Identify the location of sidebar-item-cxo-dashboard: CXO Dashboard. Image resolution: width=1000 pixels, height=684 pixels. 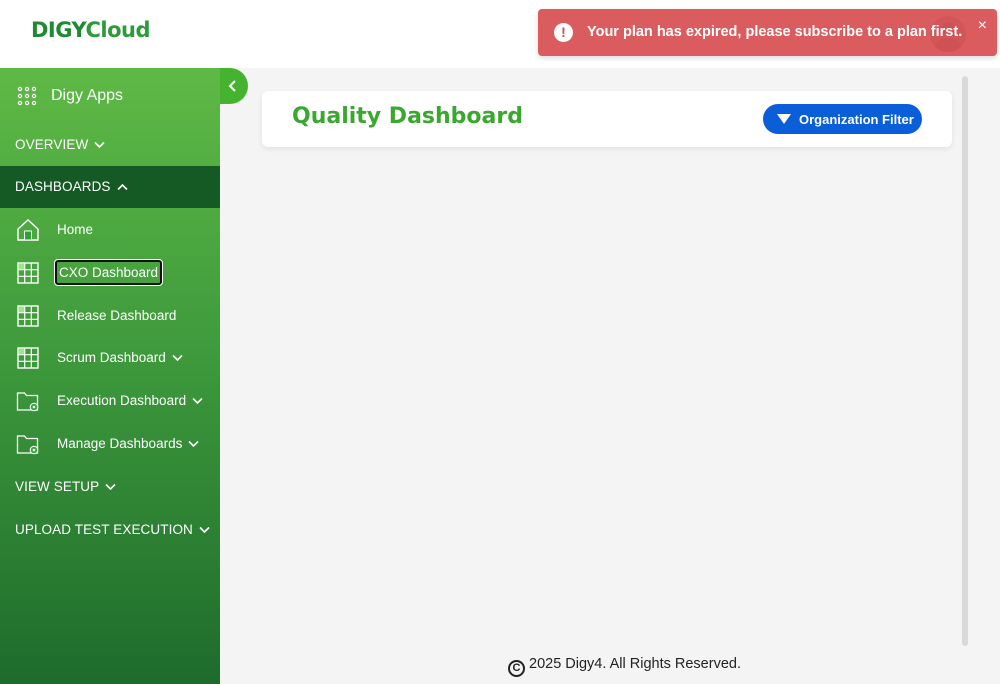
(110, 273).